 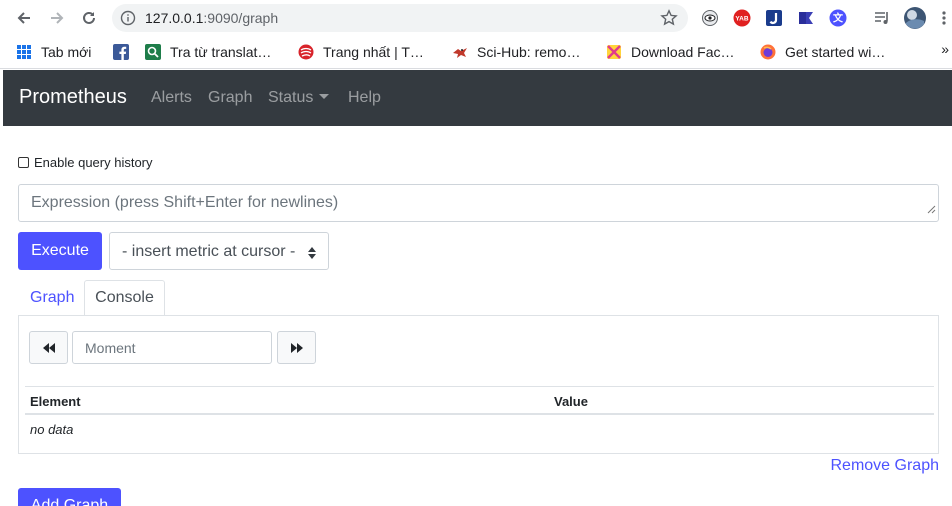 What do you see at coordinates (477, 98) in the screenshot?
I see `prometheus-navbar: Prometheus Alerts Graph Status Help` at bounding box center [477, 98].